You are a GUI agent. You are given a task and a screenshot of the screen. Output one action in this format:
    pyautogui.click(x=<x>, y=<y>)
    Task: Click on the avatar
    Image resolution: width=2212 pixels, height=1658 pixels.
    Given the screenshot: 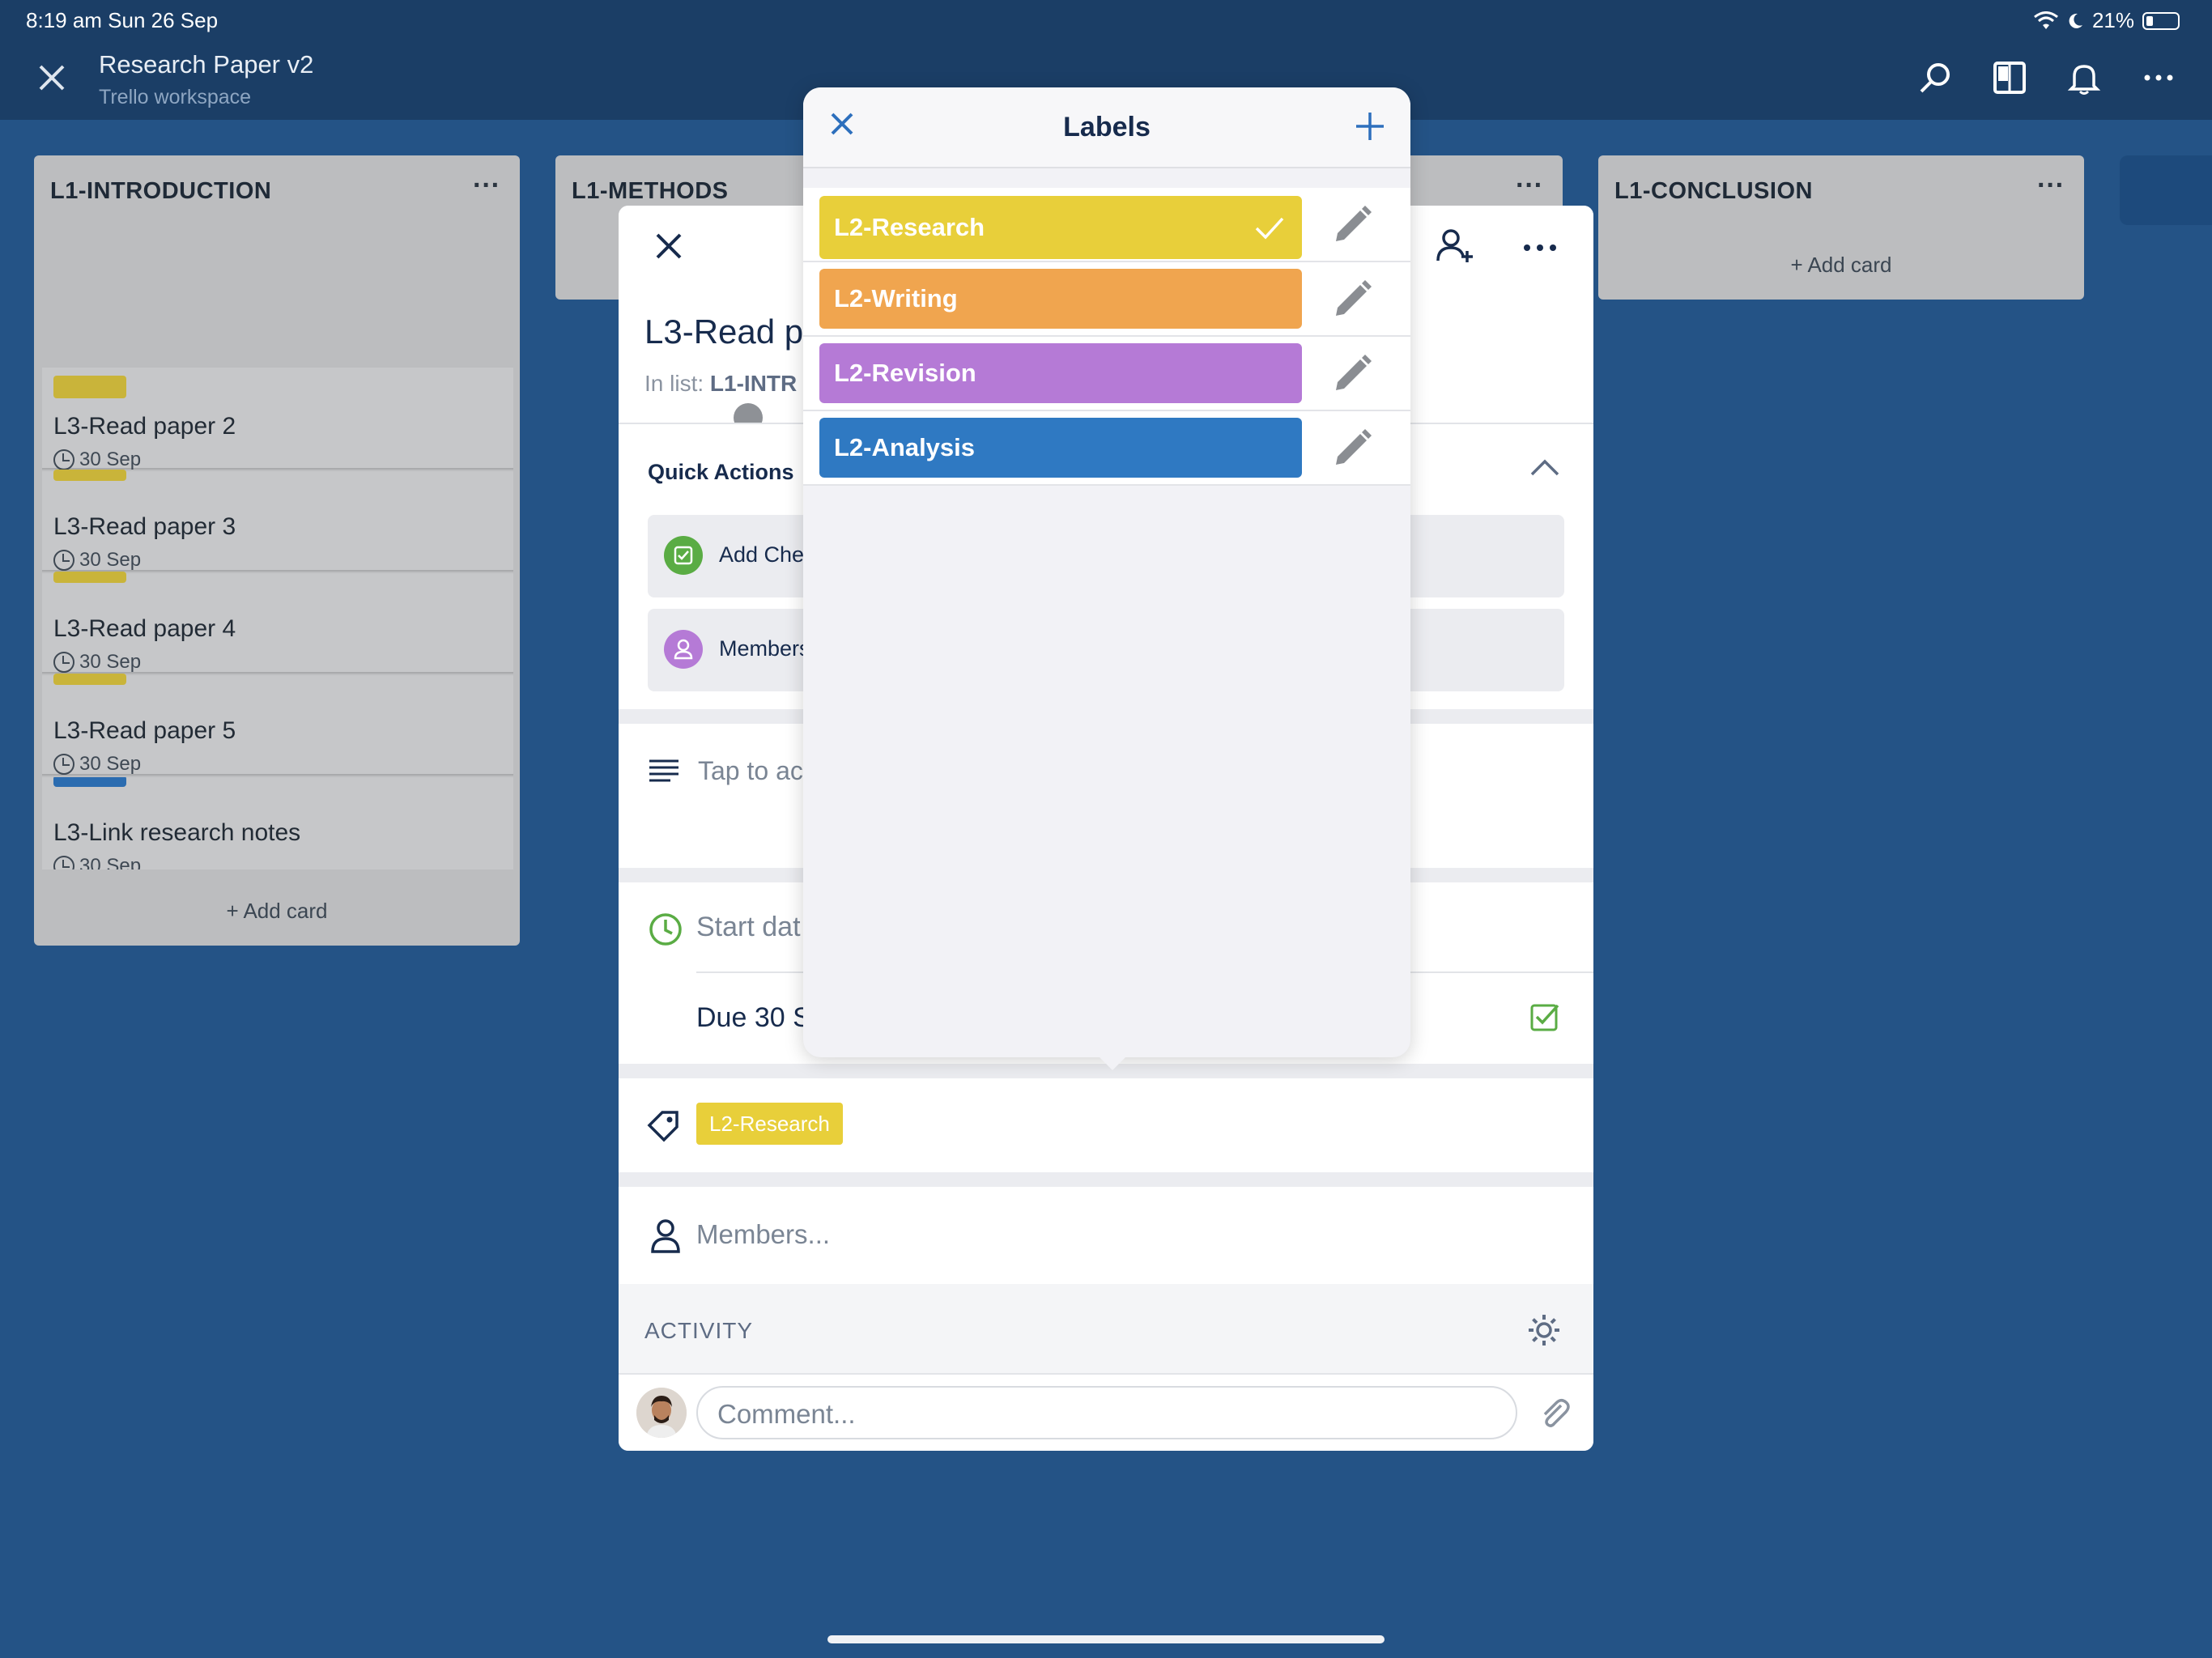 What is the action you would take?
    pyautogui.click(x=661, y=1413)
    